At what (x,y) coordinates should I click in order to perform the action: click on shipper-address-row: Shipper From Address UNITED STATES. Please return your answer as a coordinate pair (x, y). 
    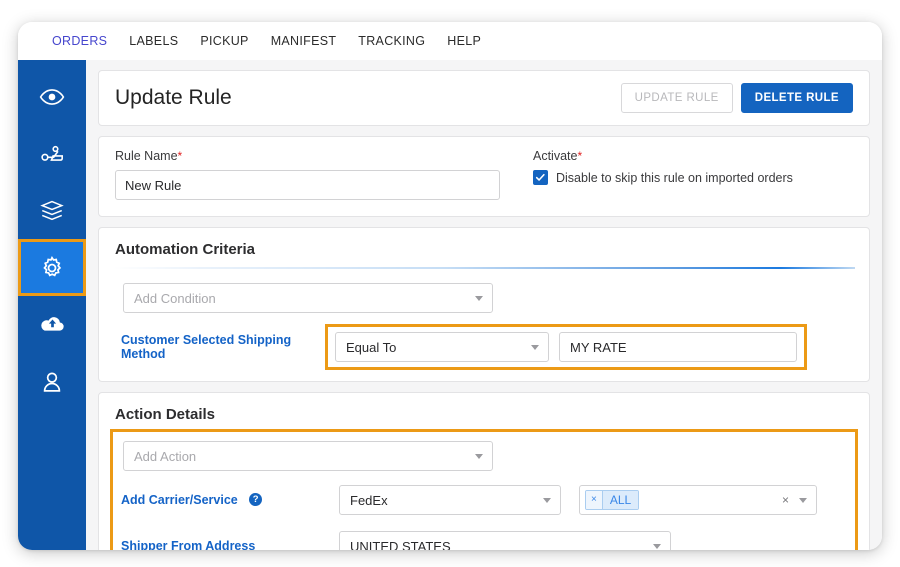
    Looking at the image, I should click on (484, 540).